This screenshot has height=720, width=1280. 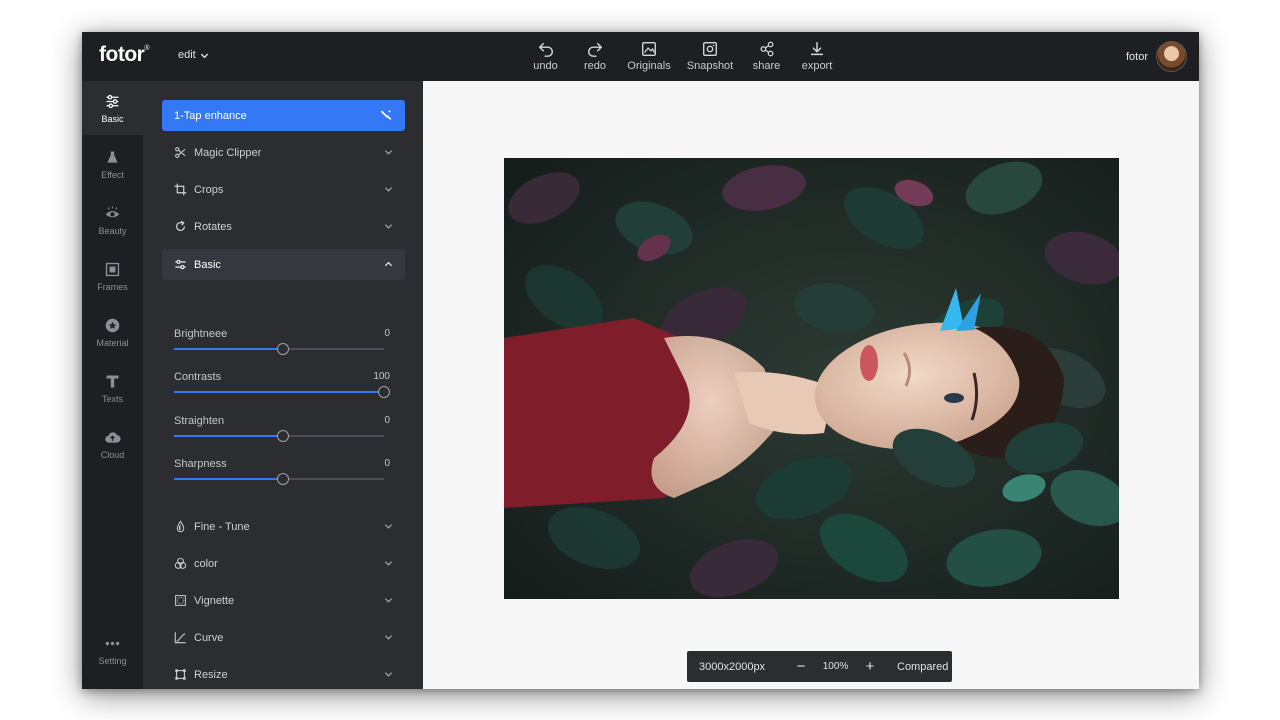 I want to click on star-badge-icon, so click(x=112, y=325).